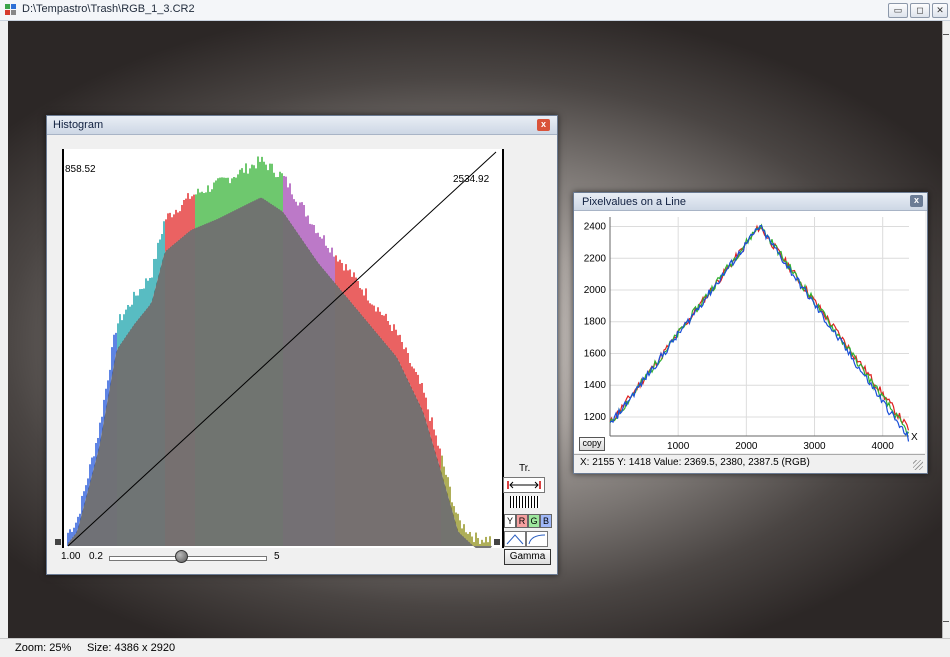 This screenshot has height=657, width=950. Describe the element at coordinates (595, 227) in the screenshot. I see `y-tick-label: 2400` at that location.